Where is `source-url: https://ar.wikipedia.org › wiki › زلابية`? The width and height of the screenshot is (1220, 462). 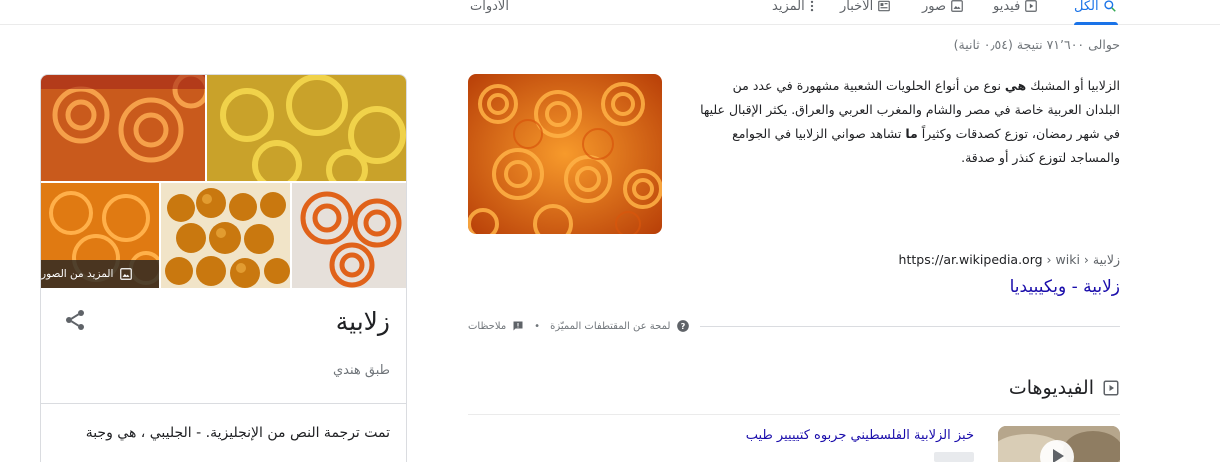
source-url: https://ar.wikipedia.org › wiki › زلابية is located at coordinates (1009, 259).